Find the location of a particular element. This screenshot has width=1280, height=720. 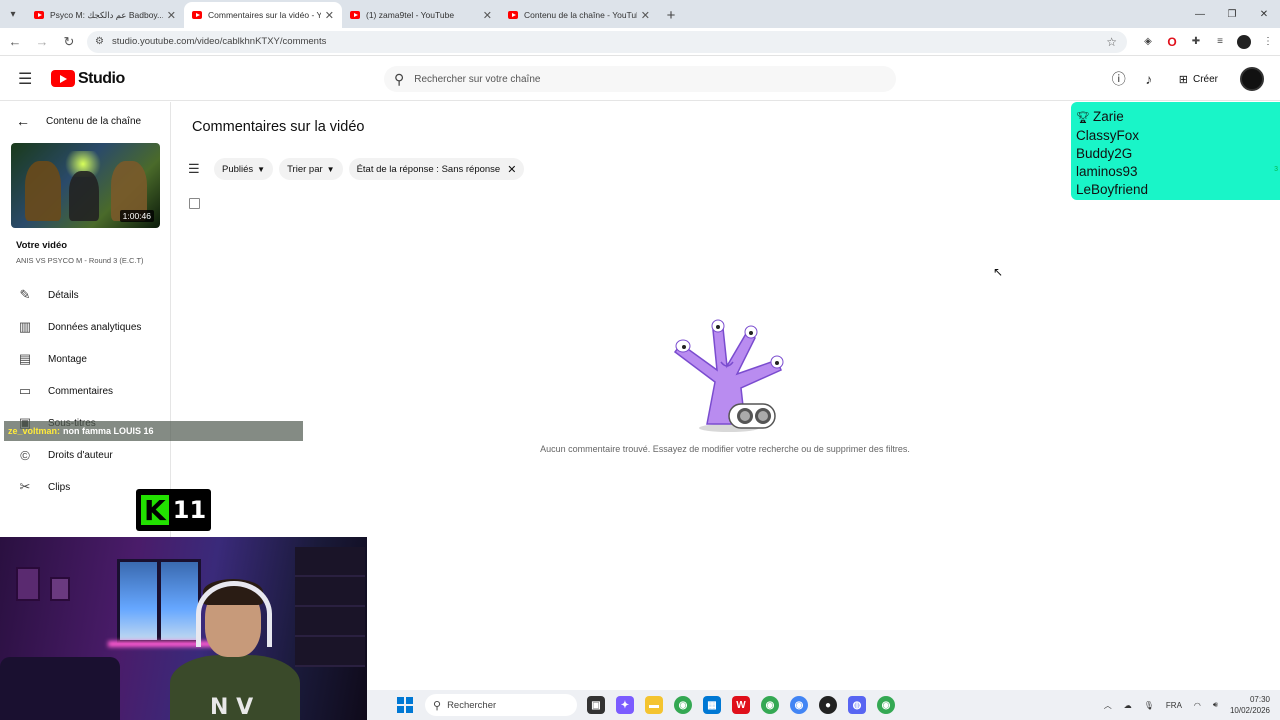

tab-title: (1) zama9tel - YouTube is located at coordinates (410, 15).